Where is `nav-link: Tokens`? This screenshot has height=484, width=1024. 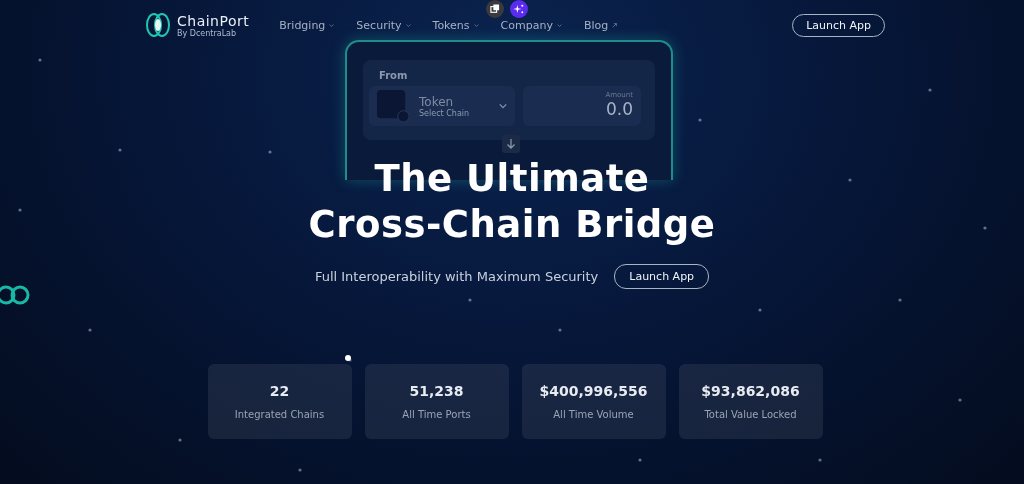 nav-link: Tokens is located at coordinates (455, 25).